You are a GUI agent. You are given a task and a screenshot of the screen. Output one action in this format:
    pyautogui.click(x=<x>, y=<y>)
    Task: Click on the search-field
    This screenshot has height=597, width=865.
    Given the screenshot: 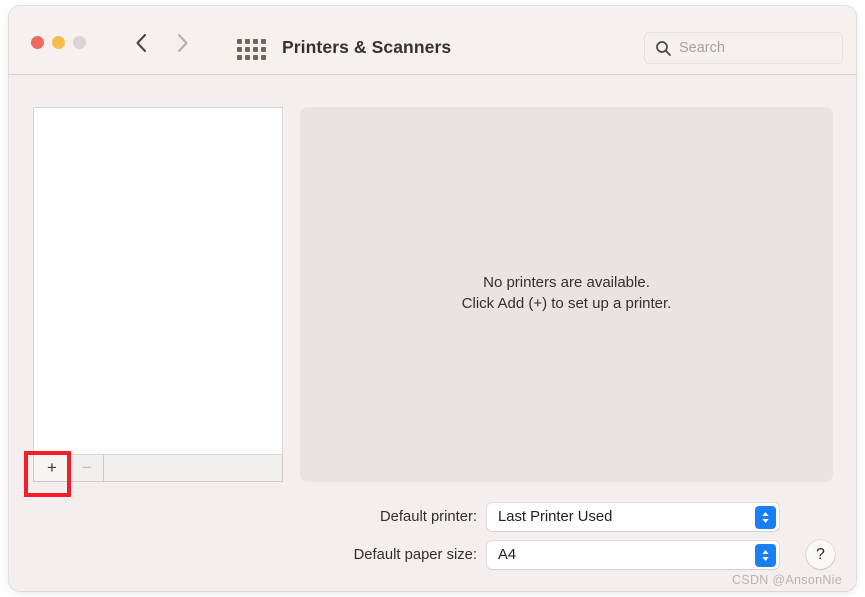 What is the action you would take?
    pyautogui.click(x=743, y=48)
    